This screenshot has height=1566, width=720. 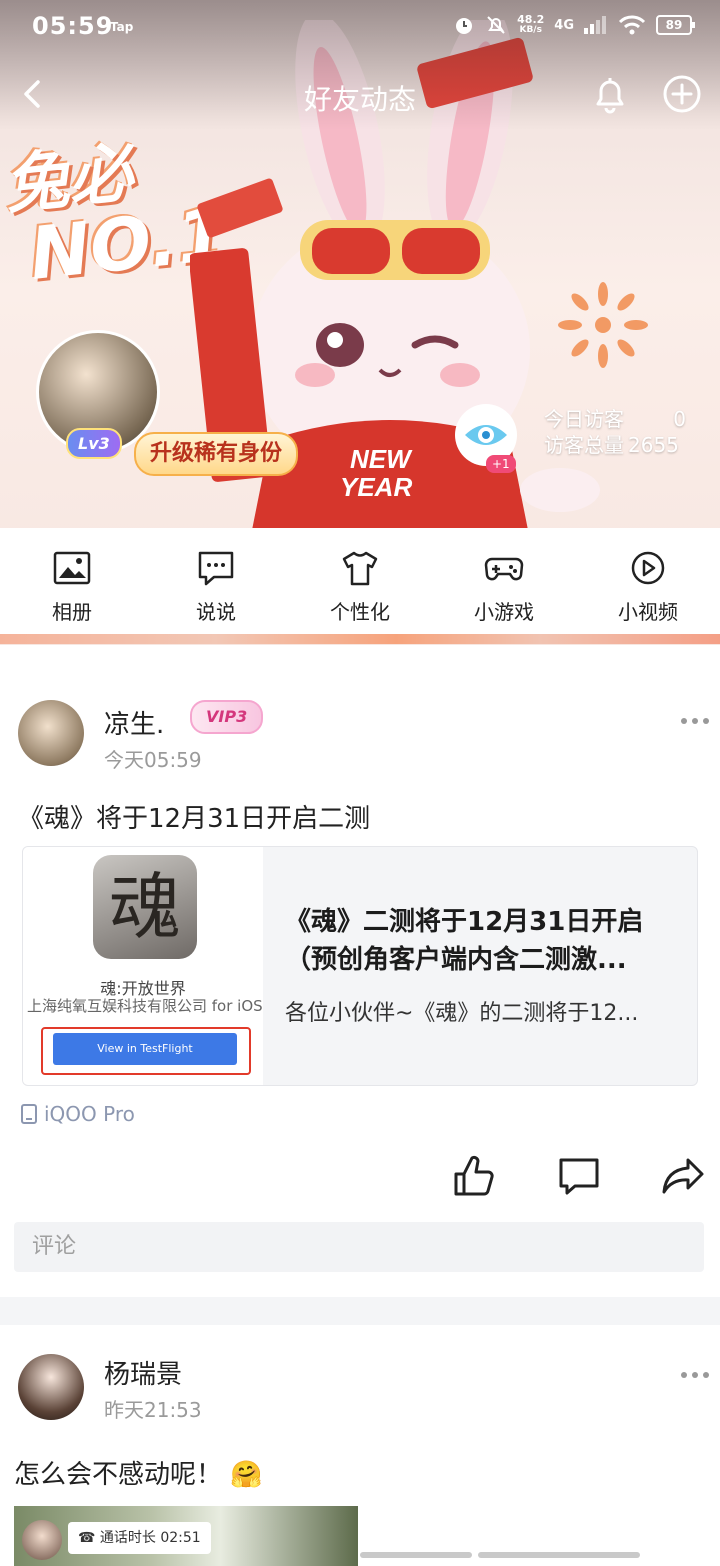 What do you see at coordinates (227, 717) in the screenshot?
I see `vip-badge: VIP3` at bounding box center [227, 717].